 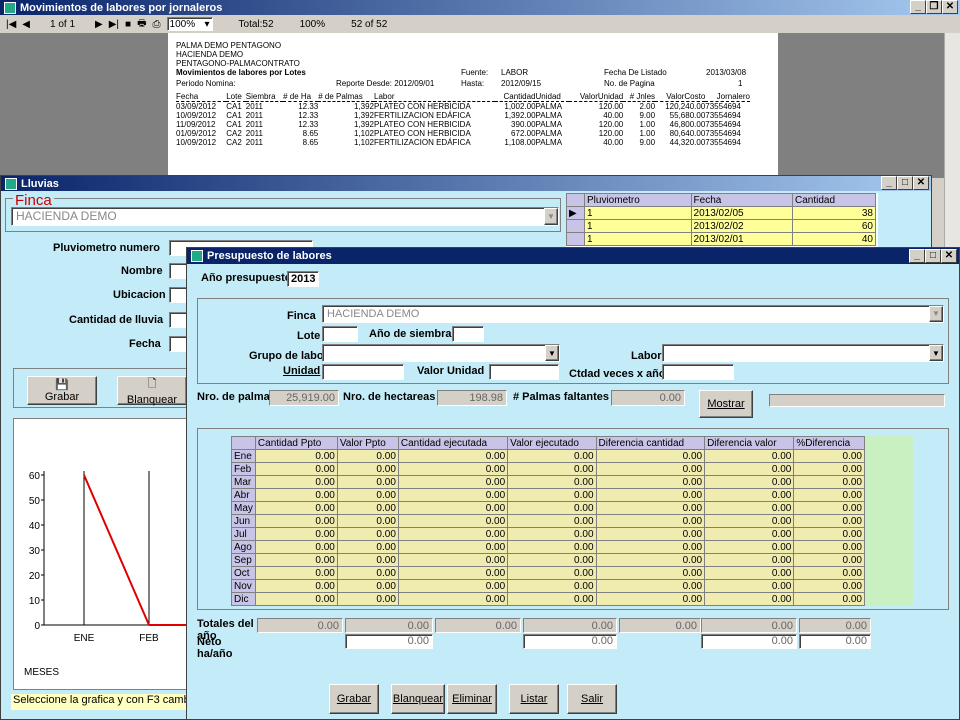 What do you see at coordinates (548, 547) in the screenshot?
I see `budget-row: Ago 0.00 0.00 0.00 0.00 0.00 0.00 0.00` at bounding box center [548, 547].